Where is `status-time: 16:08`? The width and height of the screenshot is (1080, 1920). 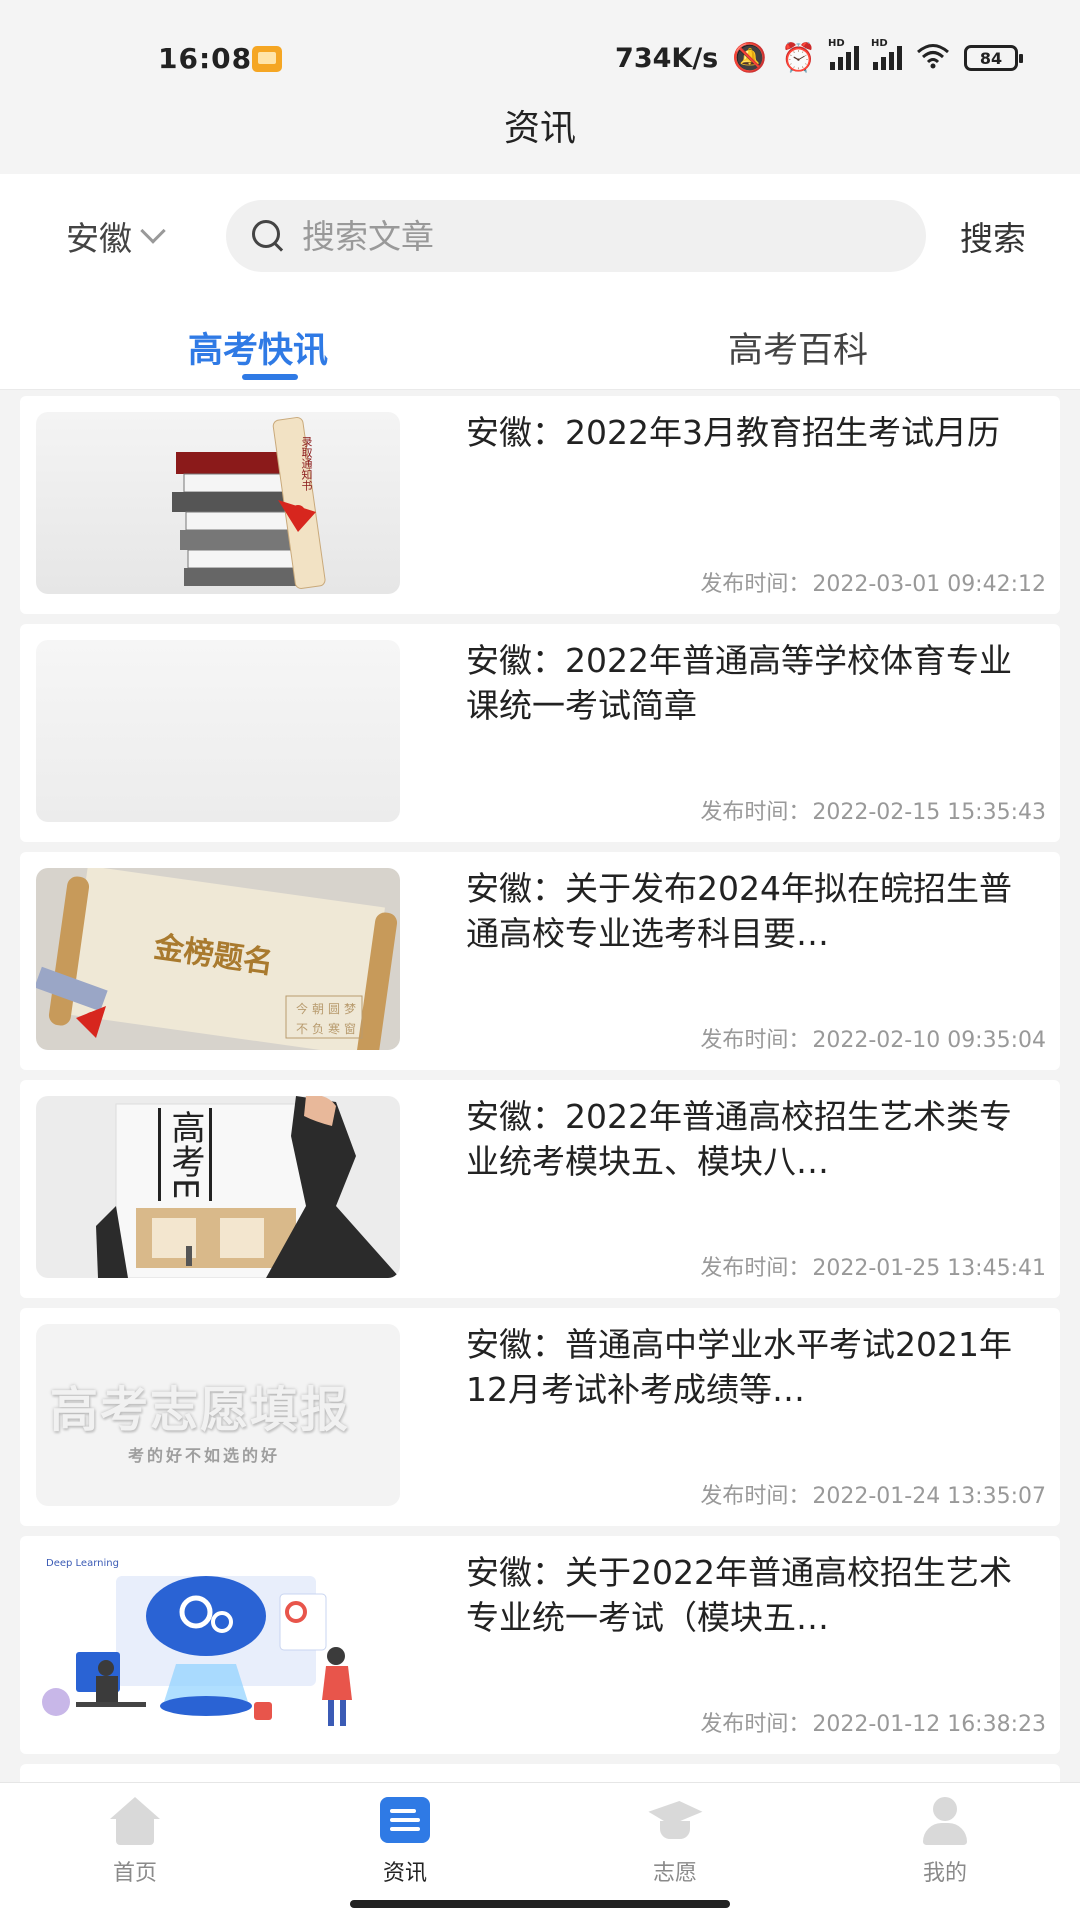 status-time: 16:08 is located at coordinates (205, 58).